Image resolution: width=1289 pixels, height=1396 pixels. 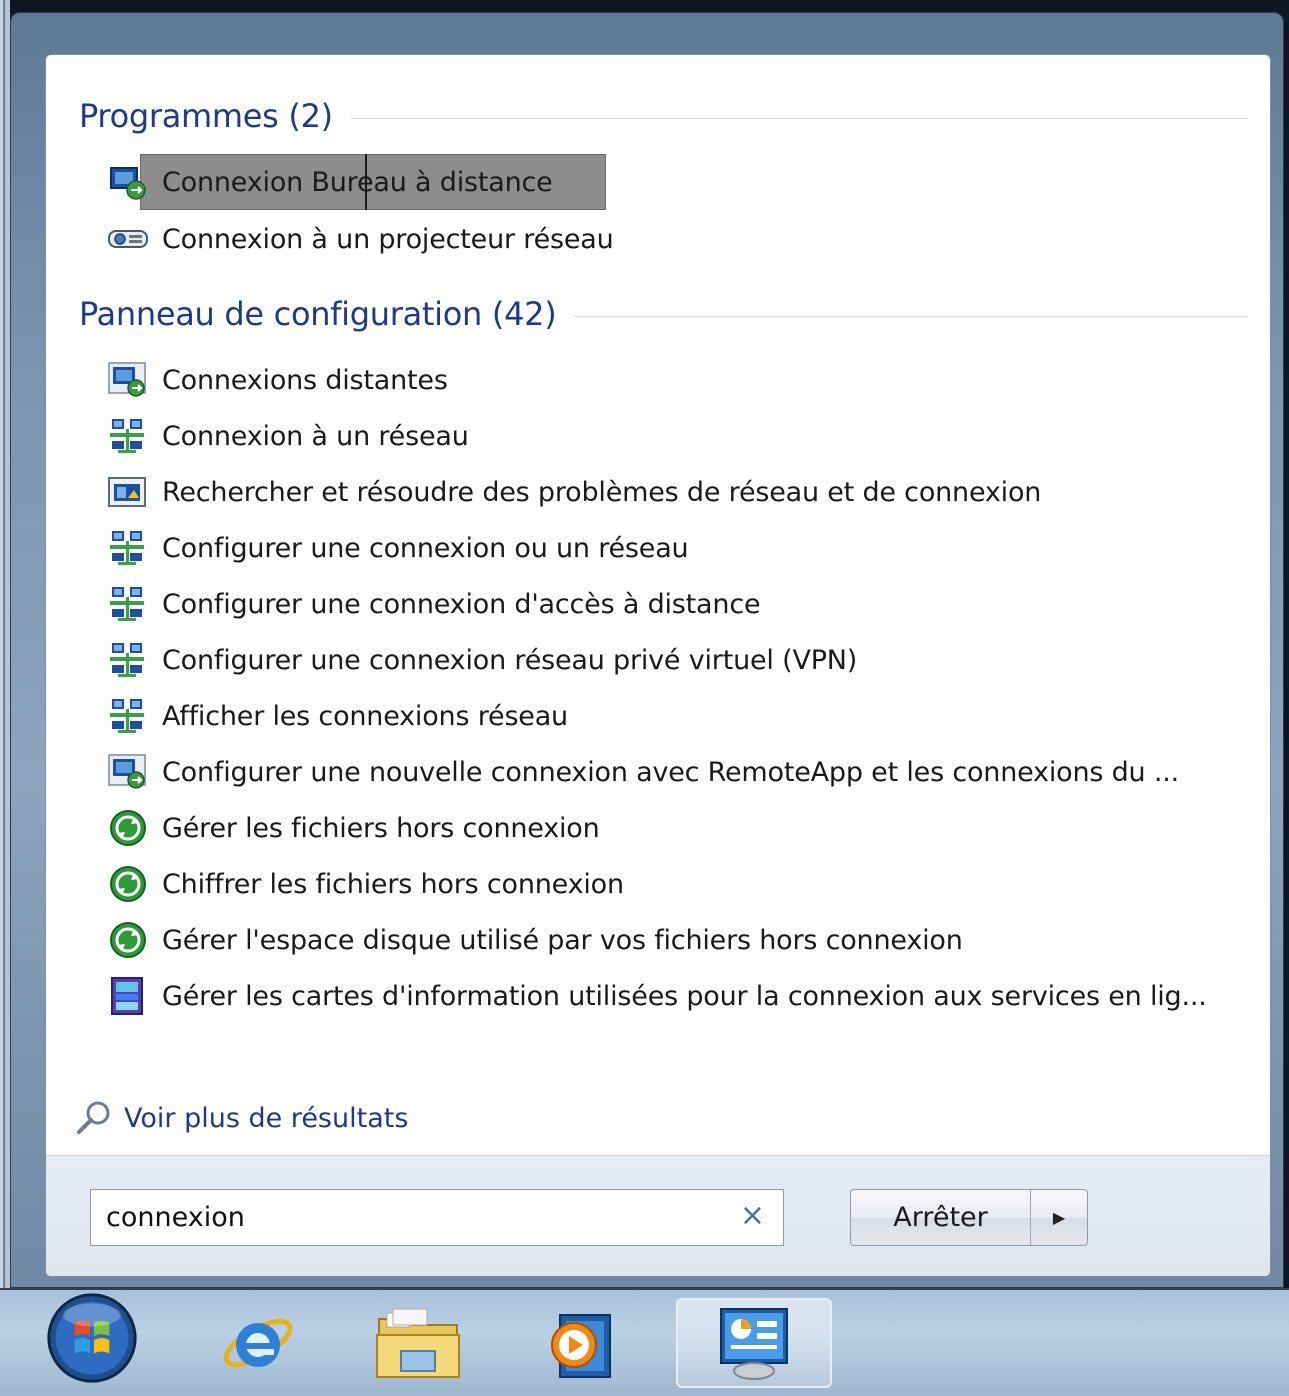 What do you see at coordinates (644, 1342) in the screenshot?
I see `taskbar` at bounding box center [644, 1342].